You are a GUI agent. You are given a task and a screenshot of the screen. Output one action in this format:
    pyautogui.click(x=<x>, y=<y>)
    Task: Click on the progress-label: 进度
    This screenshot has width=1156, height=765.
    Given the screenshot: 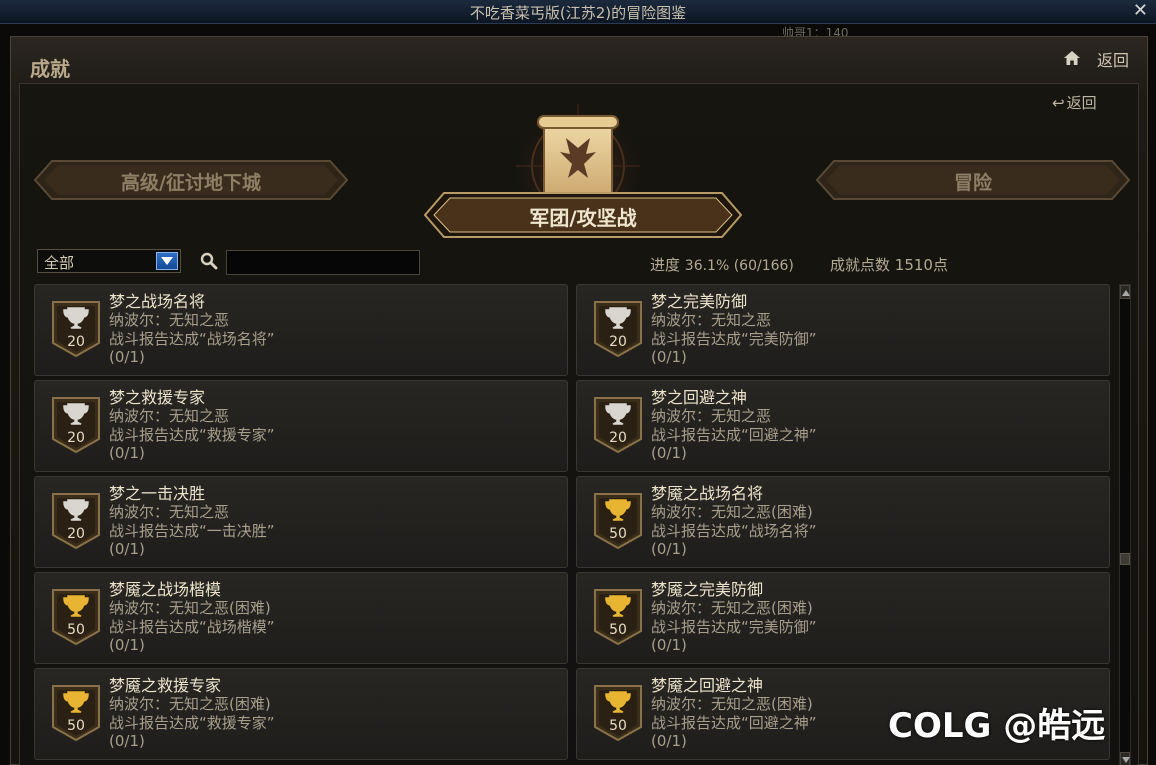 What is the action you would take?
    pyautogui.click(x=665, y=265)
    